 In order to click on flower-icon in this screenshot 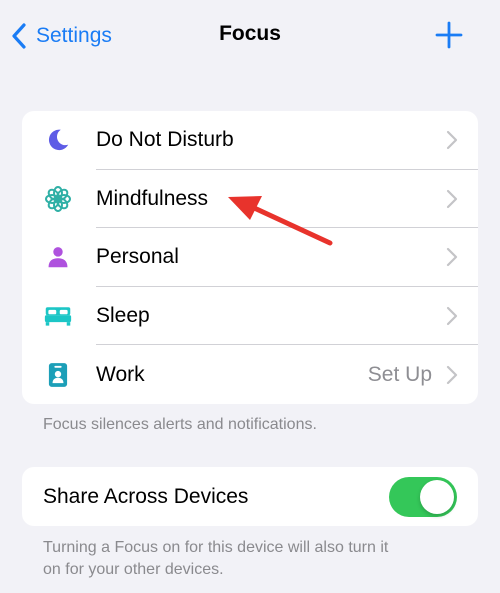, I will do `click(58, 199)`.